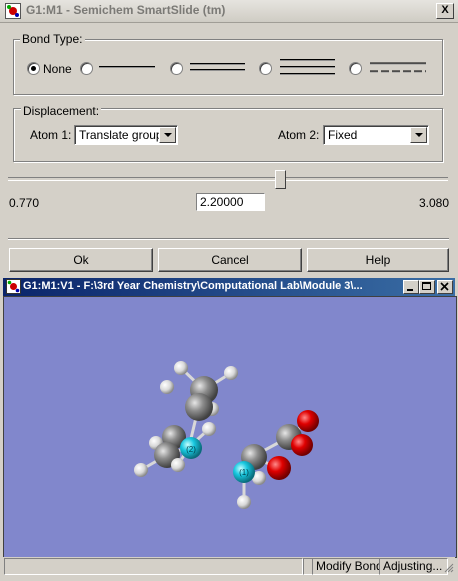  What do you see at coordinates (230, 202) in the screenshot?
I see `value-input: 2.20000` at bounding box center [230, 202].